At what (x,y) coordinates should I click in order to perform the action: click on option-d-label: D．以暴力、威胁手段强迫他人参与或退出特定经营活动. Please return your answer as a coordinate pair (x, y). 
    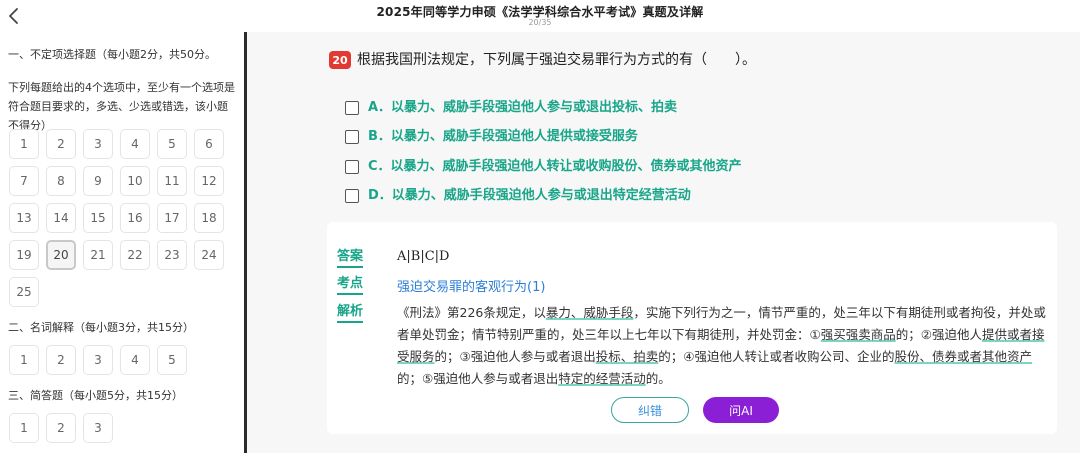
    Looking at the image, I should click on (529, 195).